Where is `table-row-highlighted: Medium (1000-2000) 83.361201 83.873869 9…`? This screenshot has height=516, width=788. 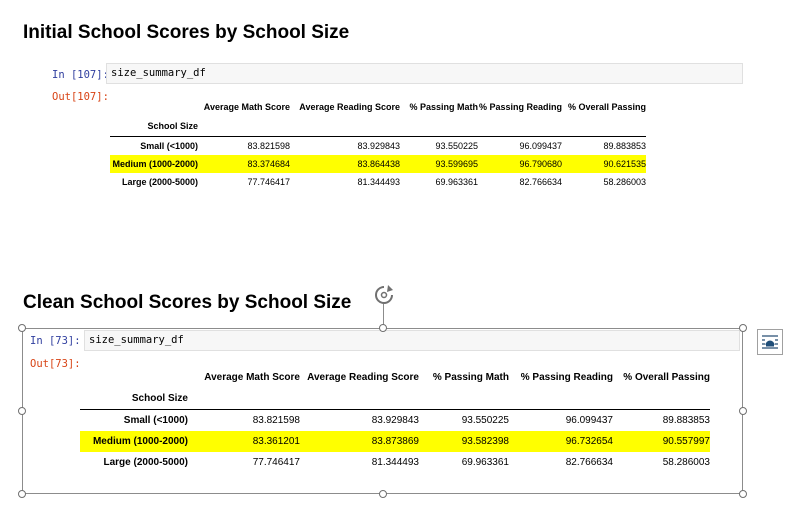 table-row-highlighted: Medium (1000-2000) 83.361201 83.873869 9… is located at coordinates (395, 441).